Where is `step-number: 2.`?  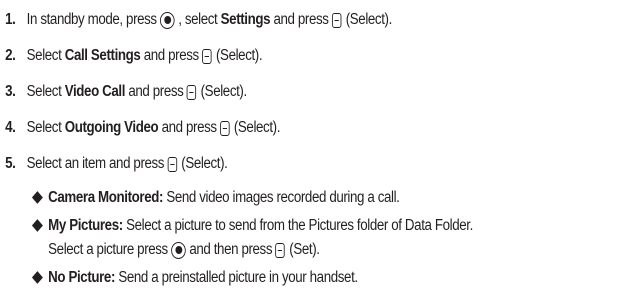
step-number: 2. is located at coordinates (10, 55).